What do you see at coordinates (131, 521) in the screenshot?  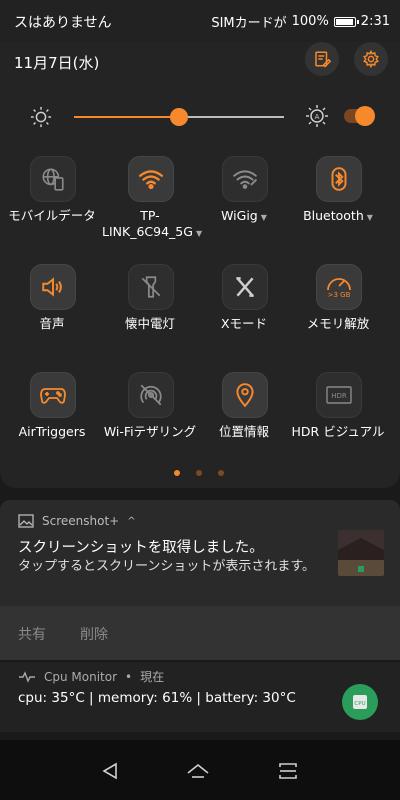 I see `chevron-up-icon: ^` at bounding box center [131, 521].